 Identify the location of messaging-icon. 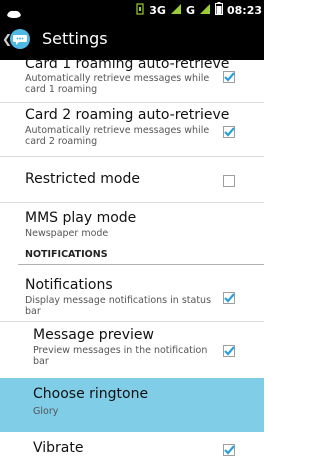
(20, 39).